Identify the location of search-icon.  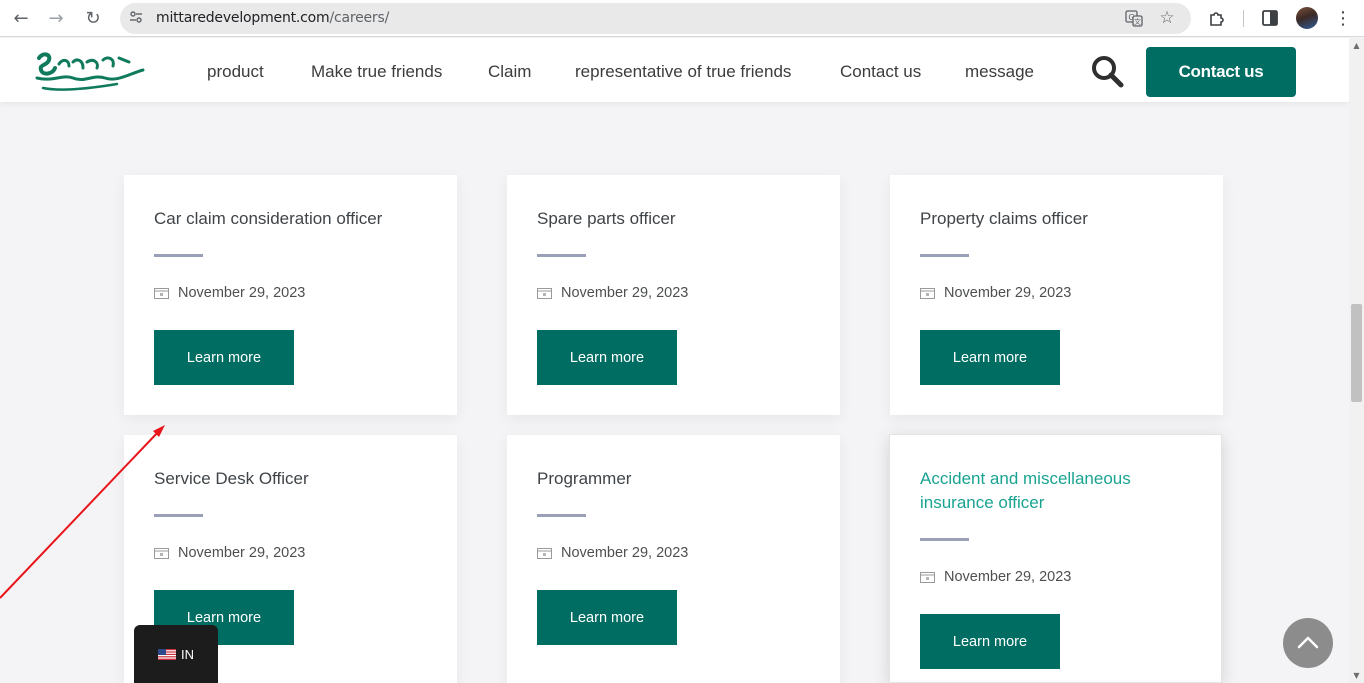
(1107, 71).